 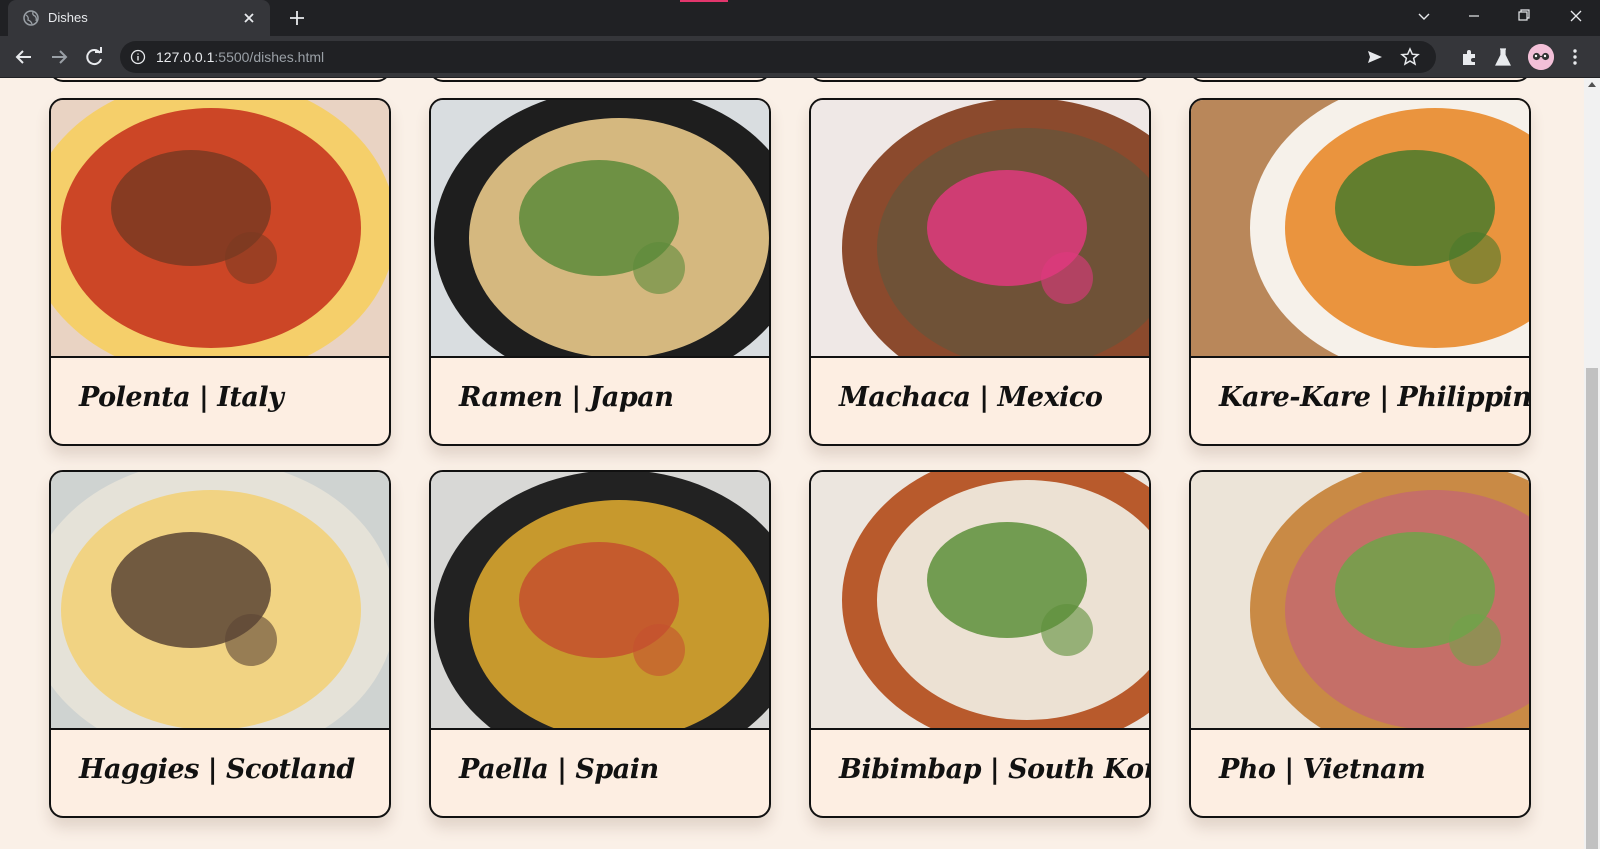 What do you see at coordinates (1524, 16) in the screenshot?
I see `restore-window-icon` at bounding box center [1524, 16].